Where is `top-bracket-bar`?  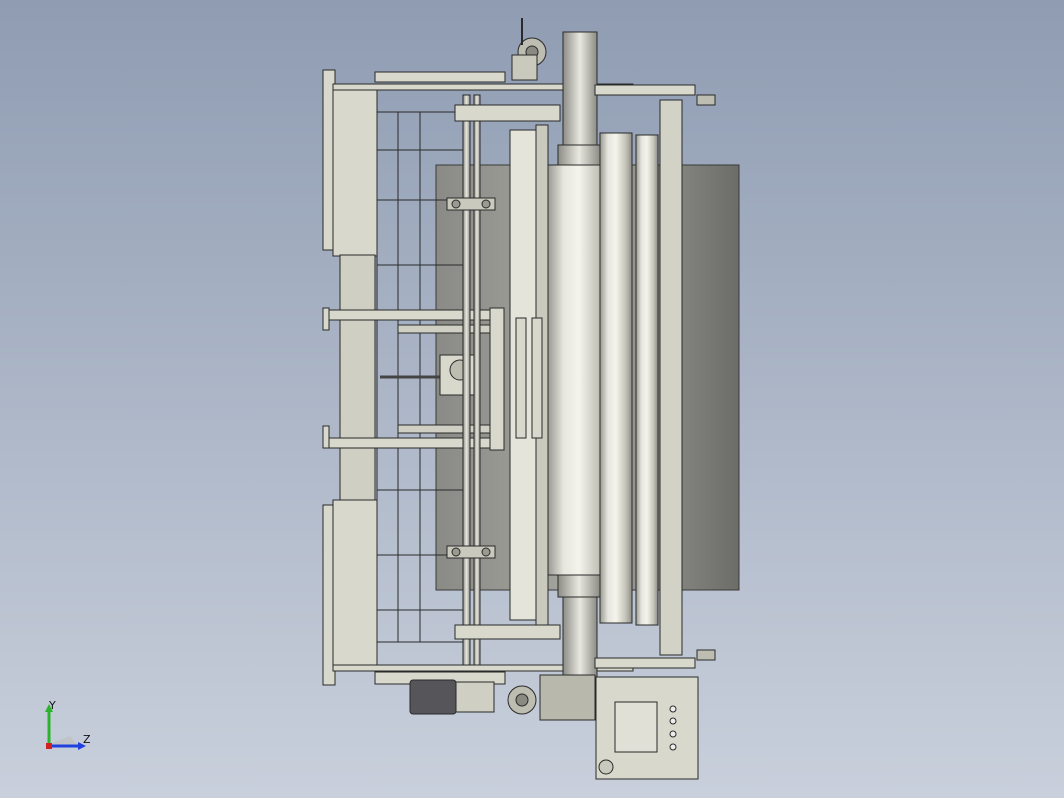
top-bracket-bar is located at coordinates (440, 77).